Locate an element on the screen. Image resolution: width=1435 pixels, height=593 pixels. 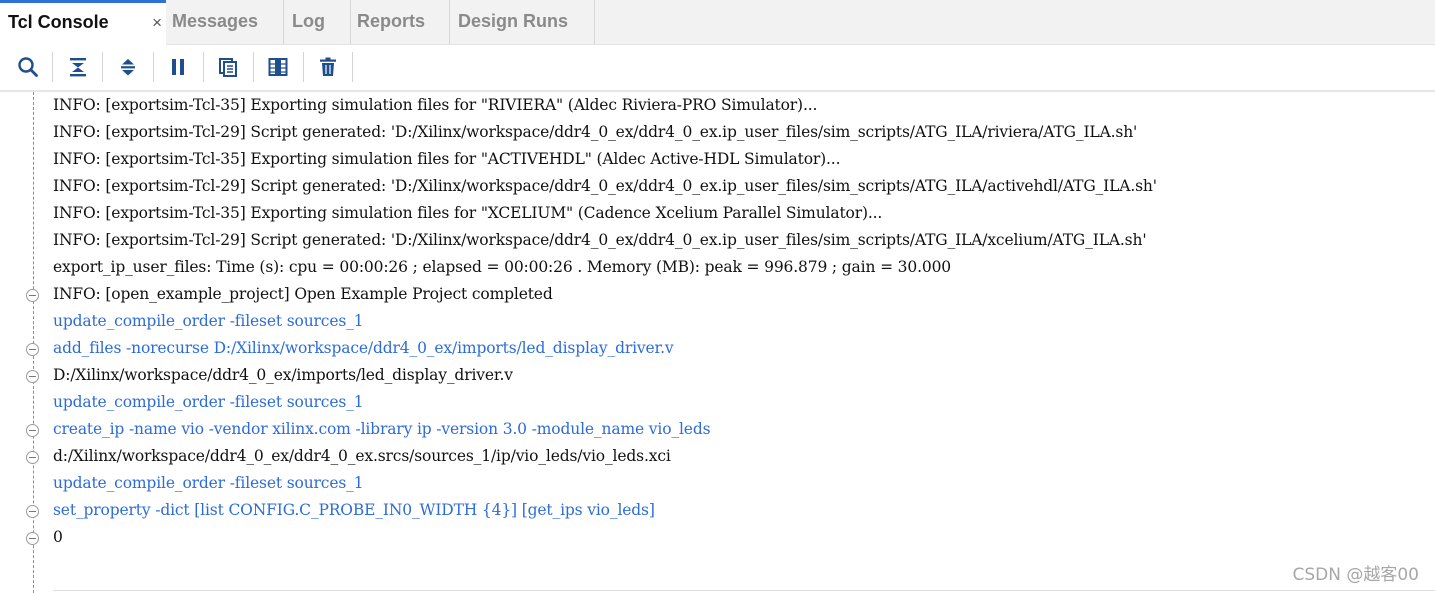
tab-log: Log is located at coordinates (317, 22).